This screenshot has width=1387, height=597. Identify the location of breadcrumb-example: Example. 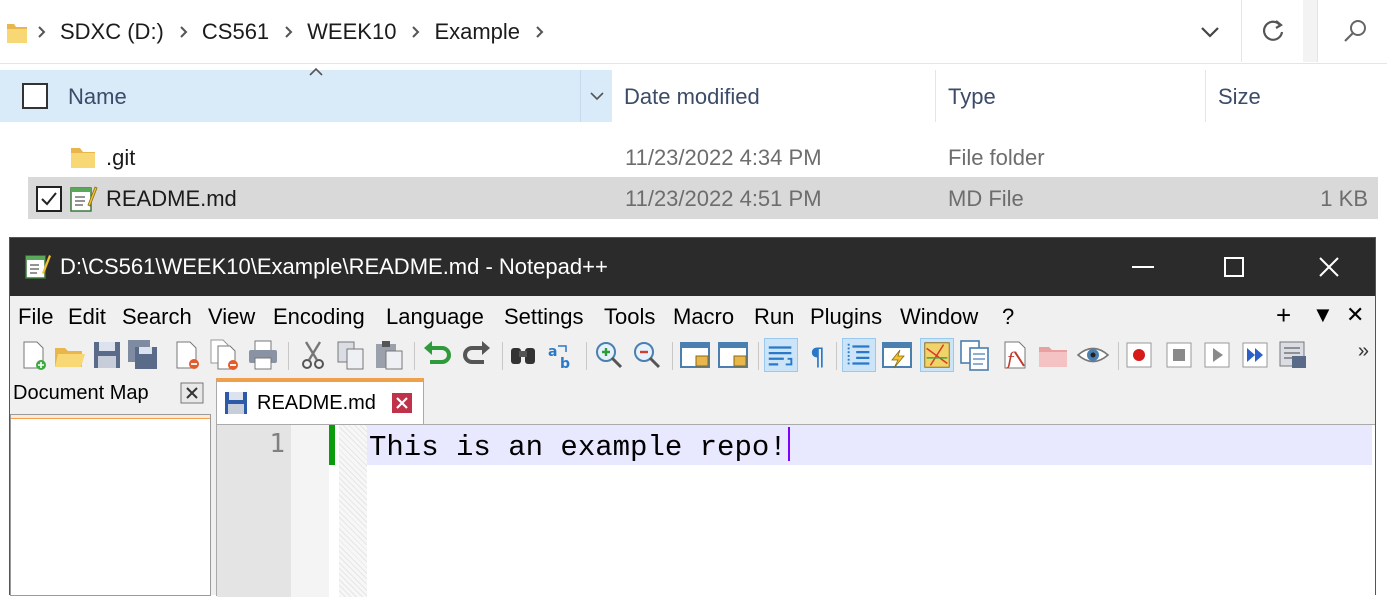
(477, 32).